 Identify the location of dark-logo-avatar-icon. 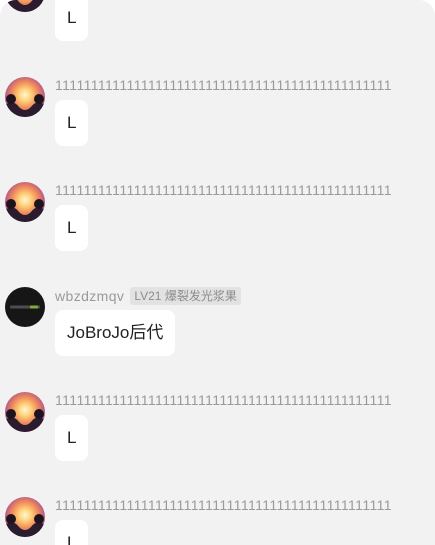
(25, 307).